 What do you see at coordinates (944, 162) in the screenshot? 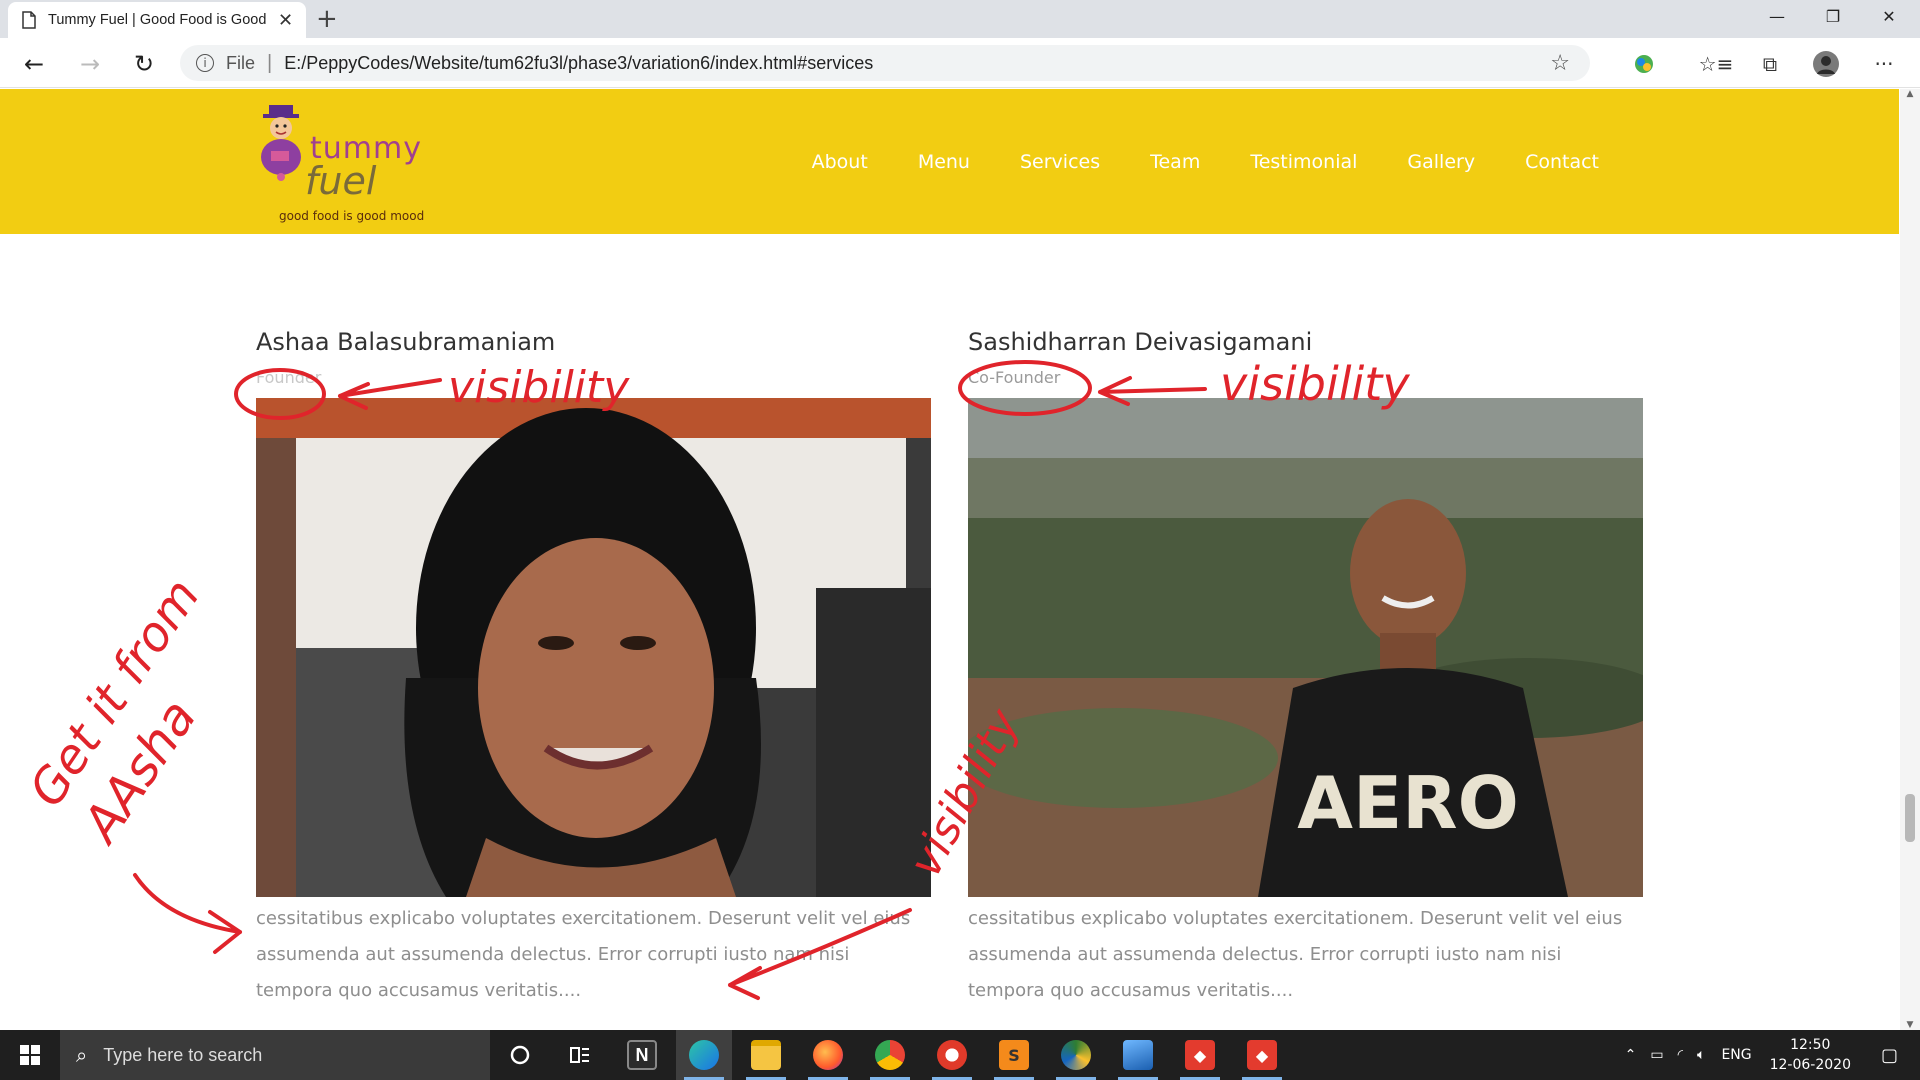
I see `nav-menu: Menu` at bounding box center [944, 162].